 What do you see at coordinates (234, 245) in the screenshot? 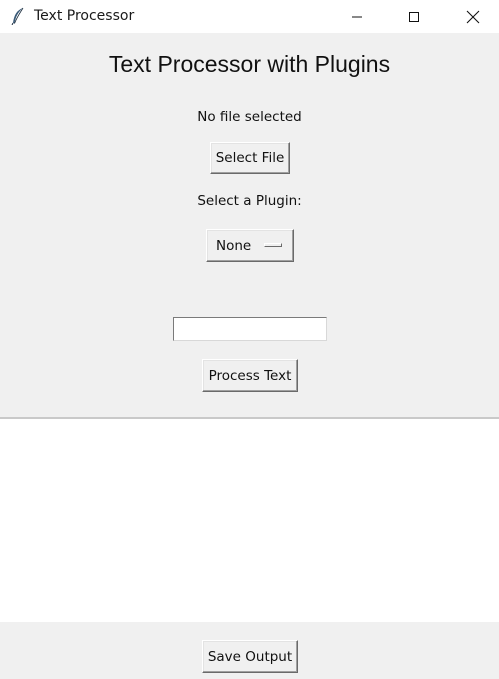
I see `plugin-selected-value: None` at bounding box center [234, 245].